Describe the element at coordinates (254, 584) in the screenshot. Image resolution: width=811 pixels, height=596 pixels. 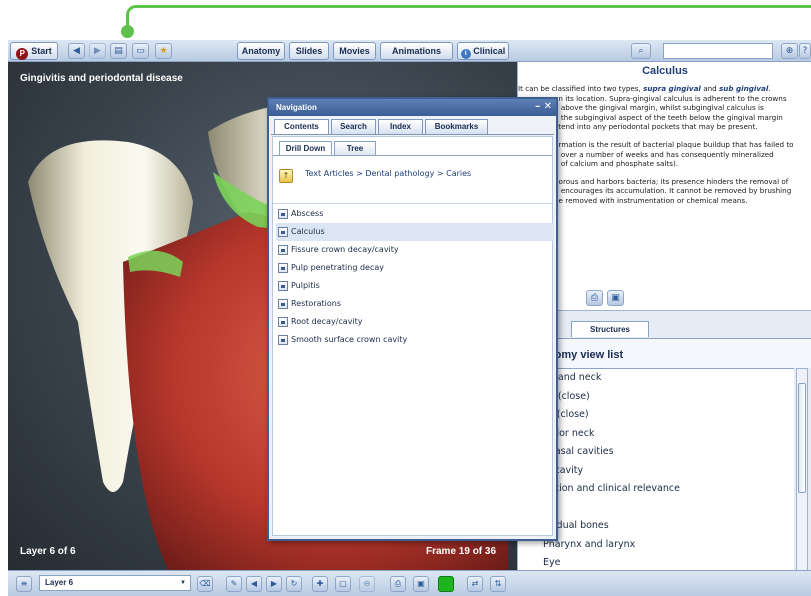
I see `previous-frame-icon: ◀` at that location.